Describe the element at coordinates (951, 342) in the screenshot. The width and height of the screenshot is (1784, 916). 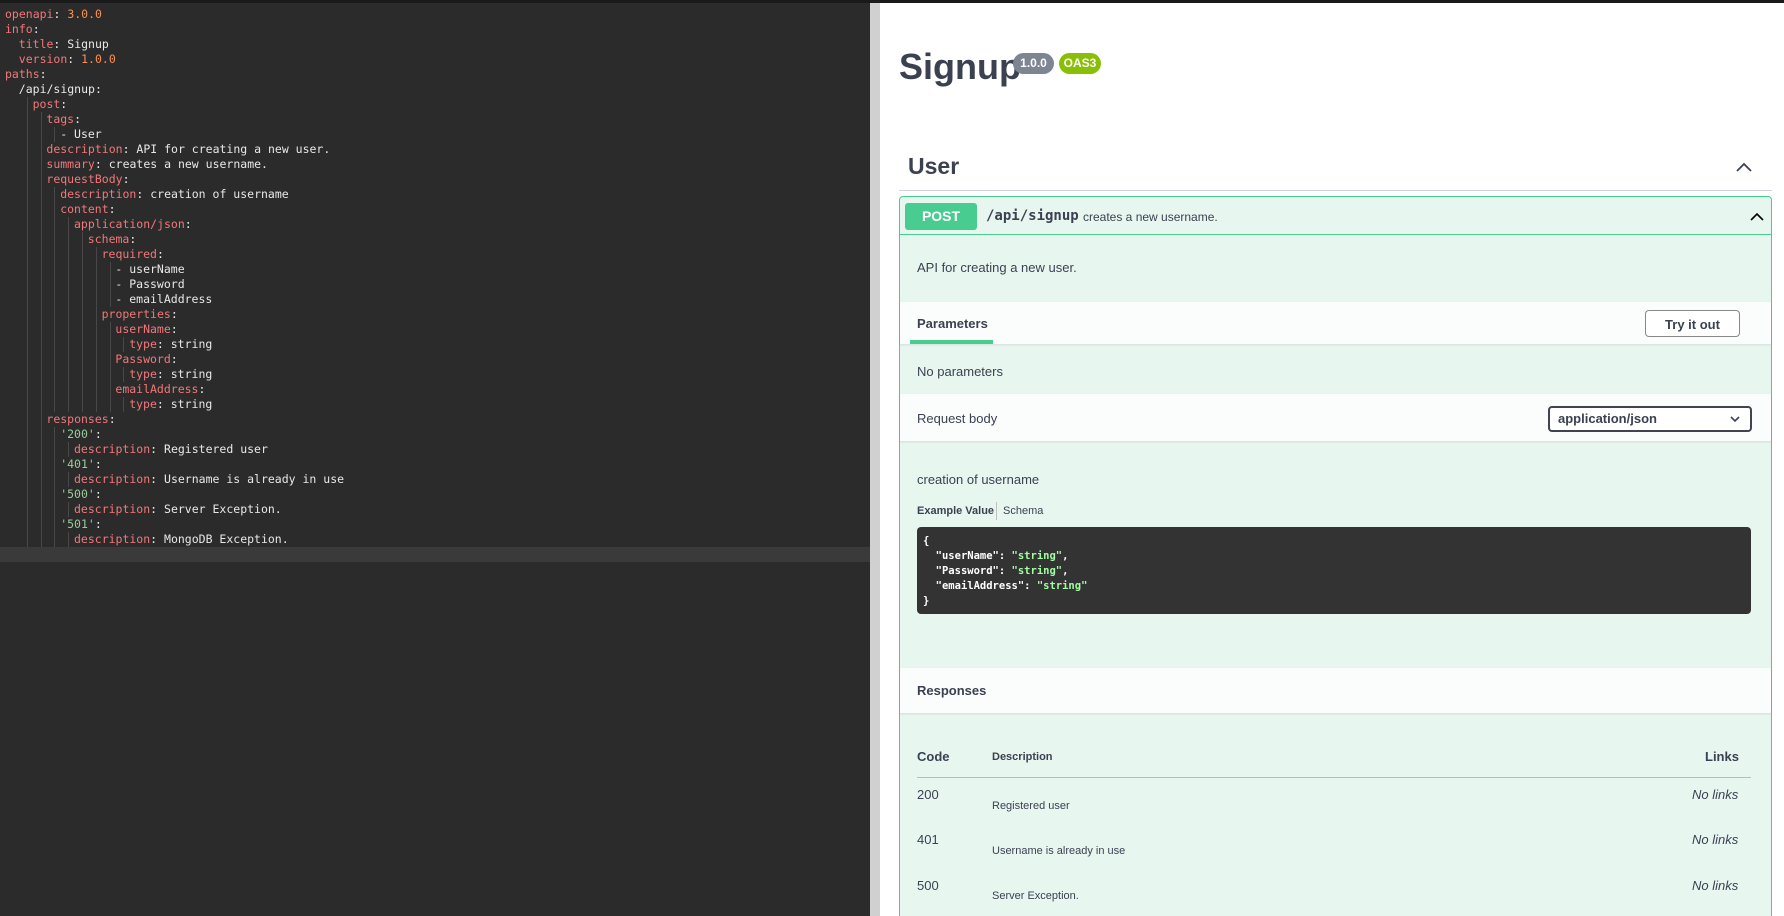
I see `tab-active-indicator` at that location.